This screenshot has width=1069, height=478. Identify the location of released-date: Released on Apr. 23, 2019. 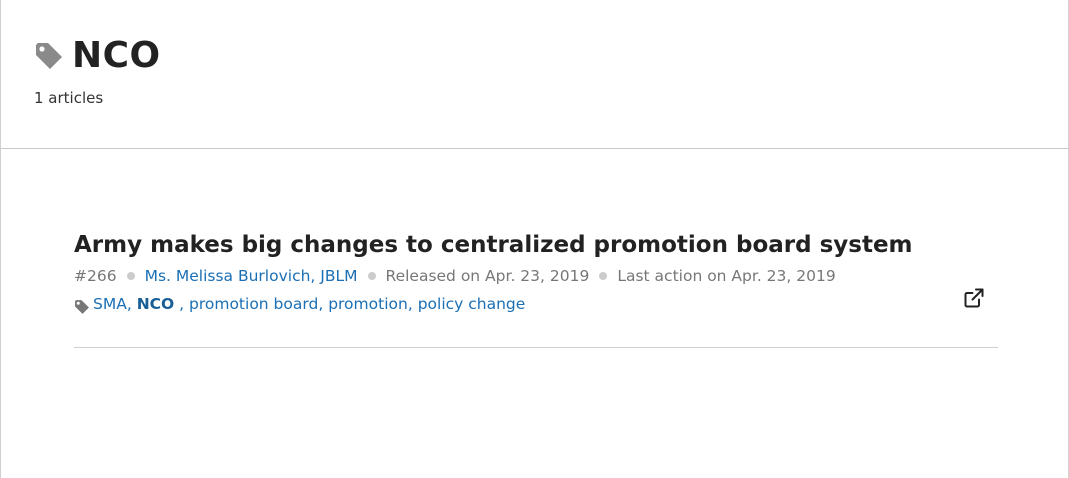
(487, 276).